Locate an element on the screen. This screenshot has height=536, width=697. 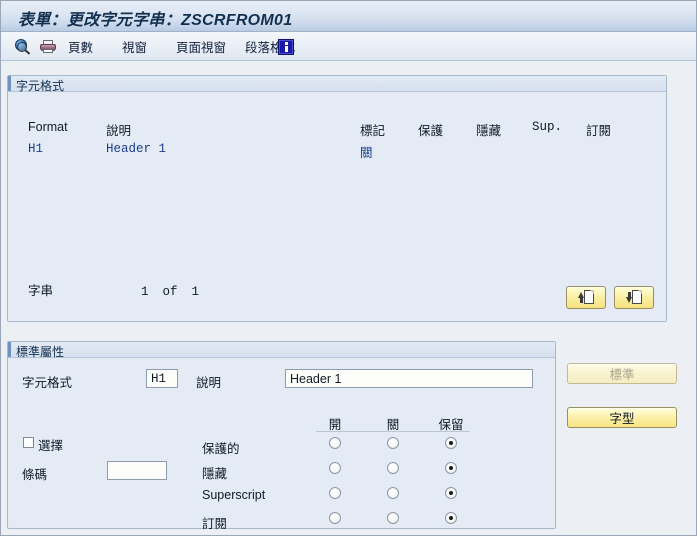
column-header-marker: 標記 is located at coordinates (373, 131).